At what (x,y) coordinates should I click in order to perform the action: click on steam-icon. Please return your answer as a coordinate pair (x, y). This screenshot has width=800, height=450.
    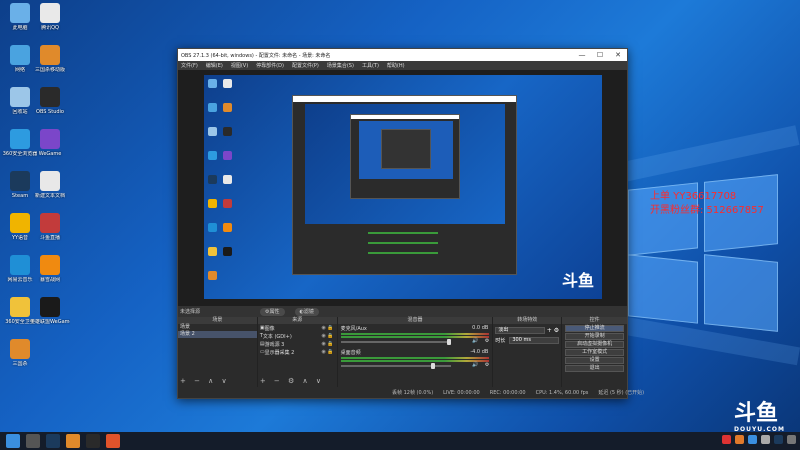
    Looking at the image, I should click on (53, 441).